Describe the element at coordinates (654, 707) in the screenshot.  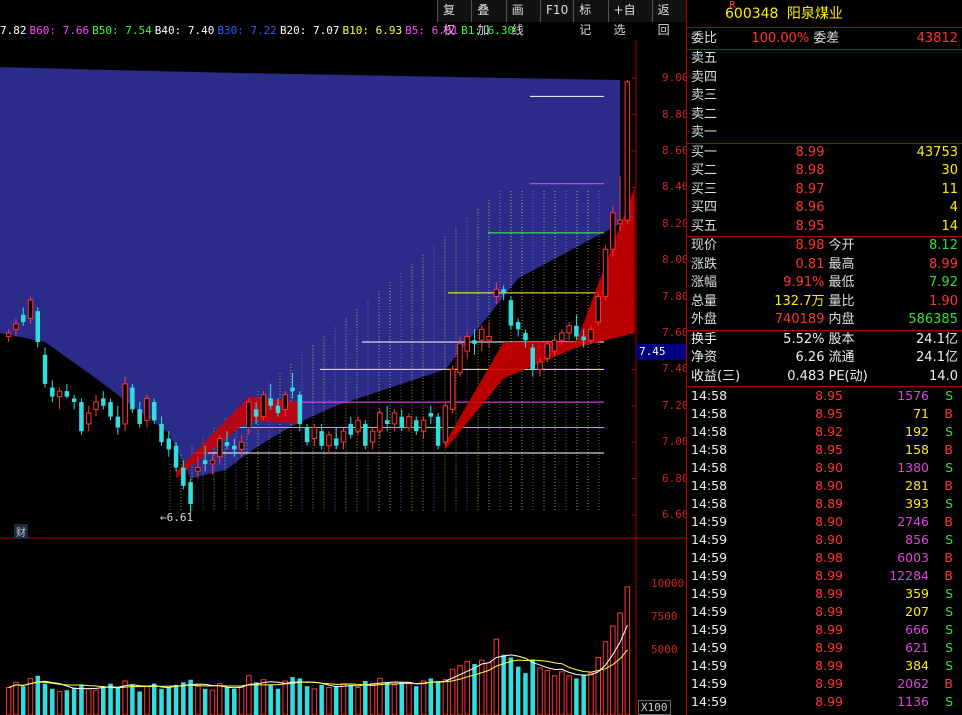
I see `volume-unit-label: X100` at that location.